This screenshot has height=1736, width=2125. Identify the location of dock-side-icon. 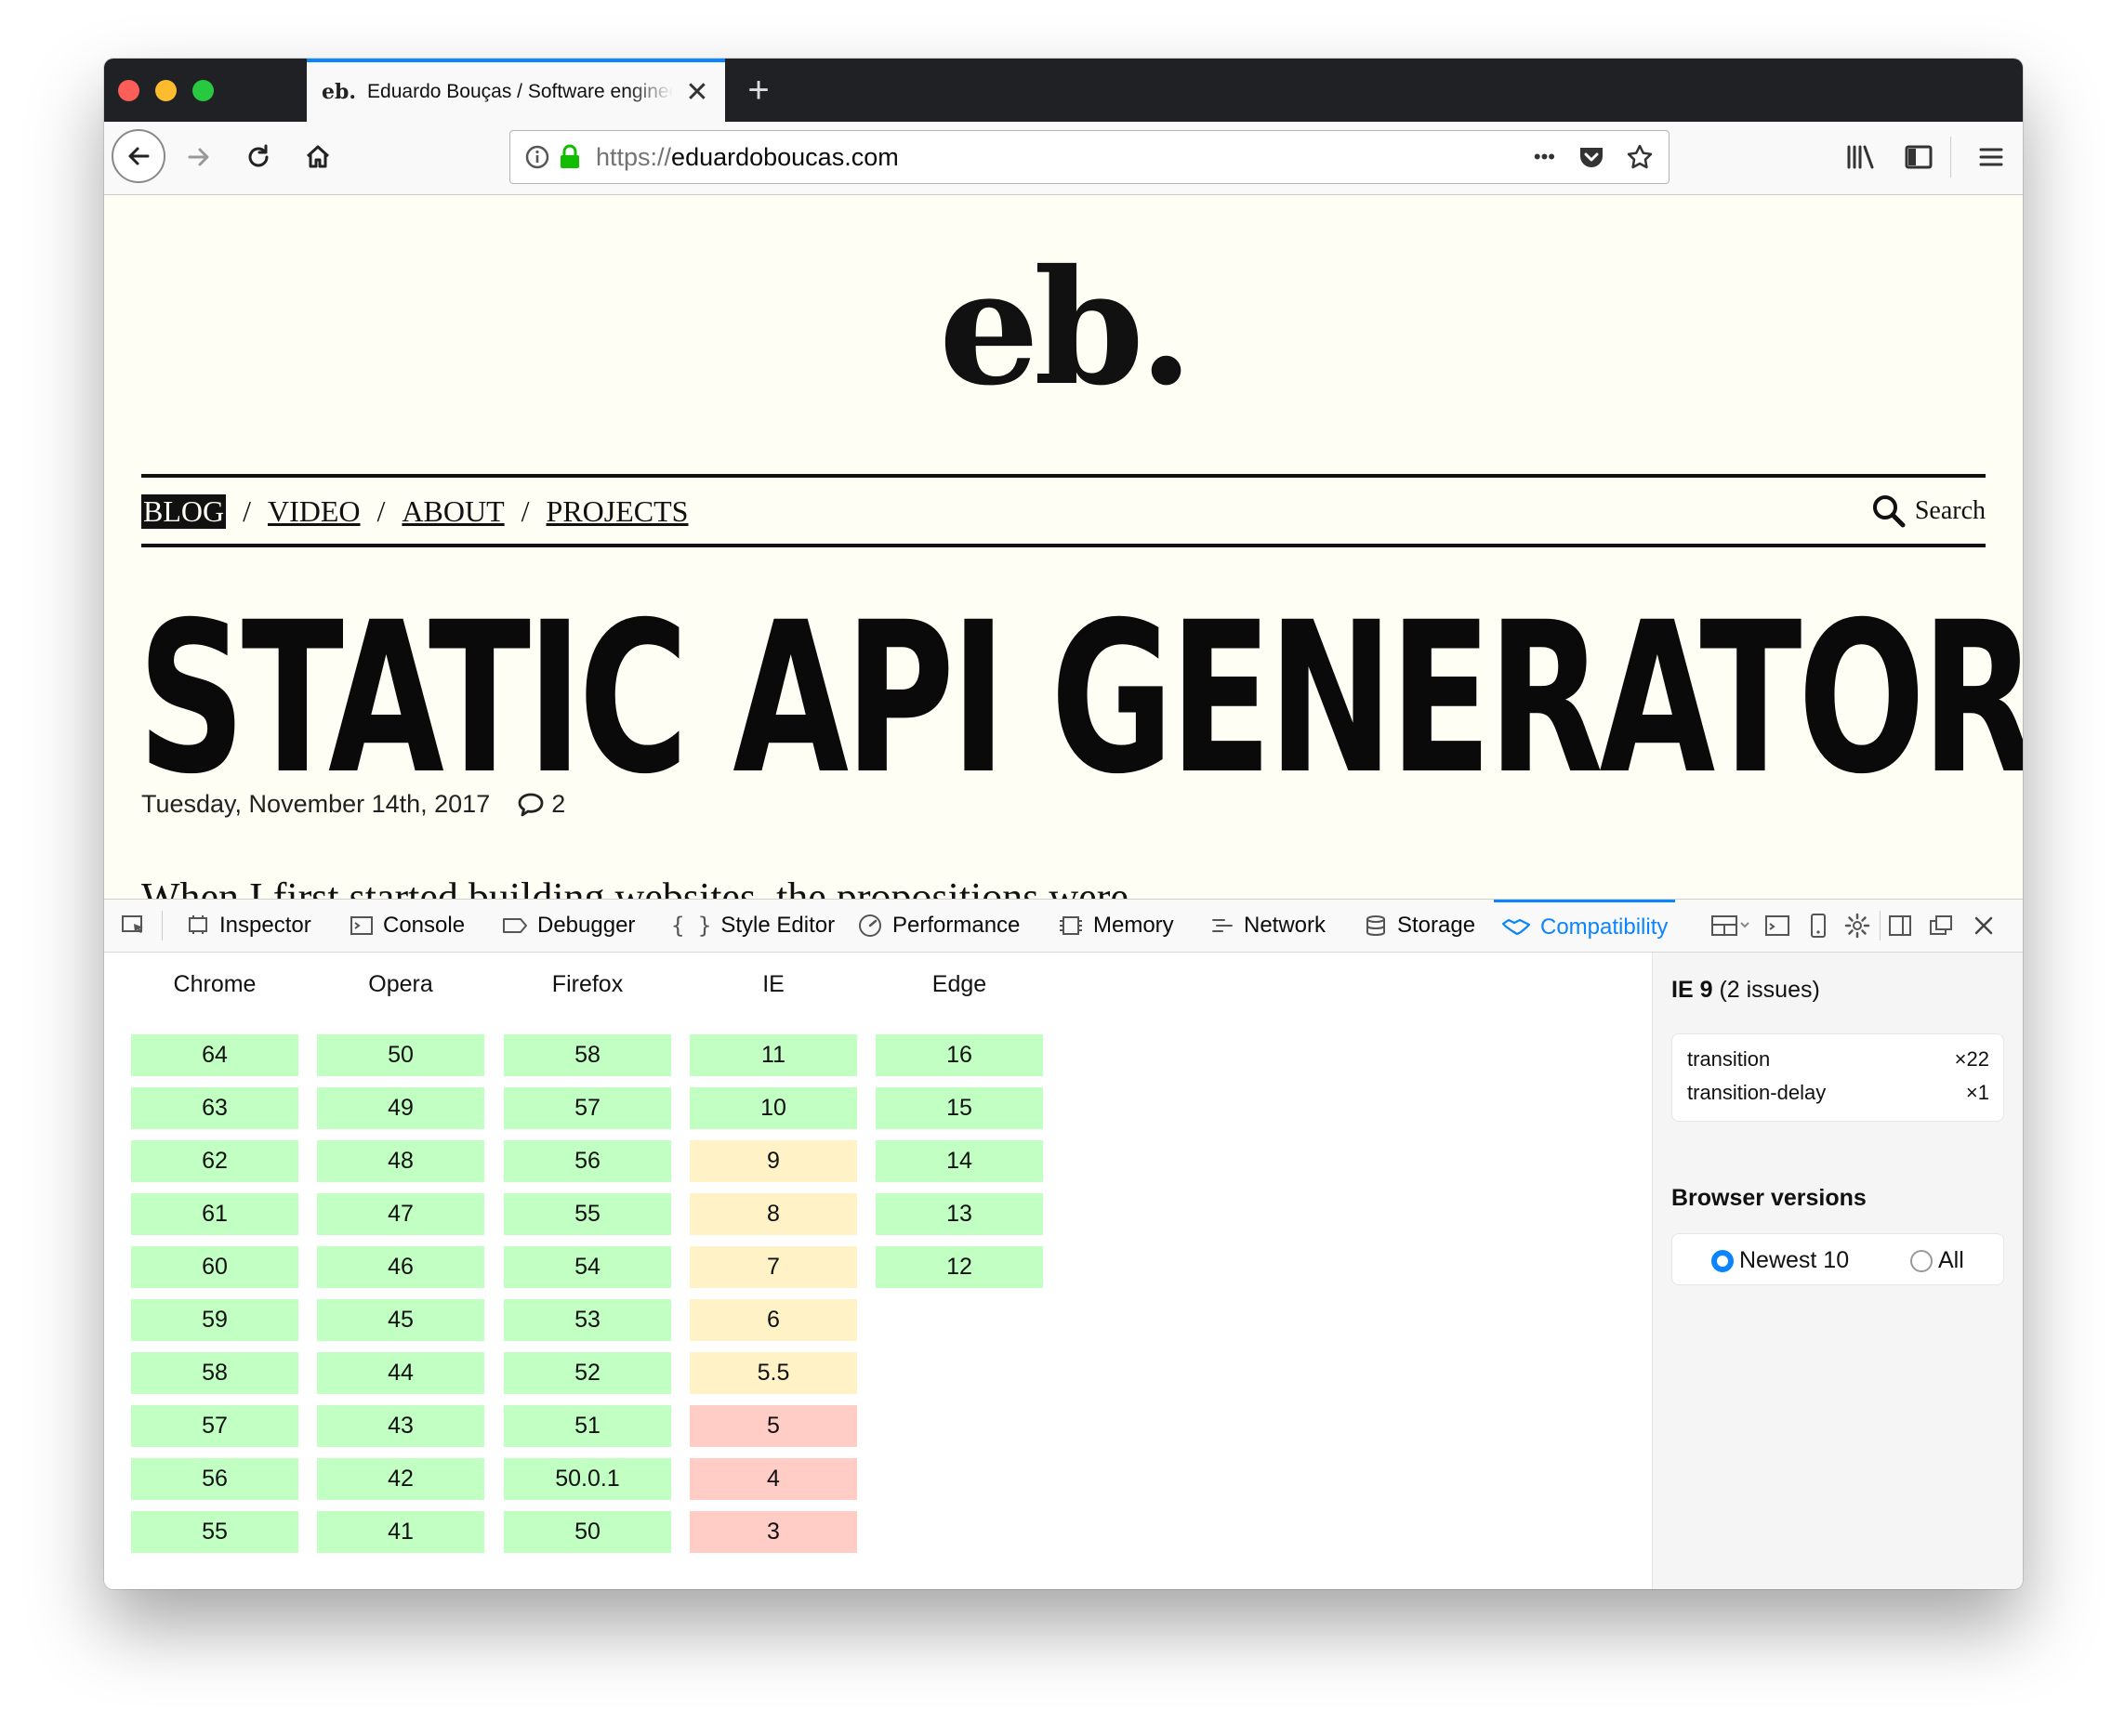
(1900, 926).